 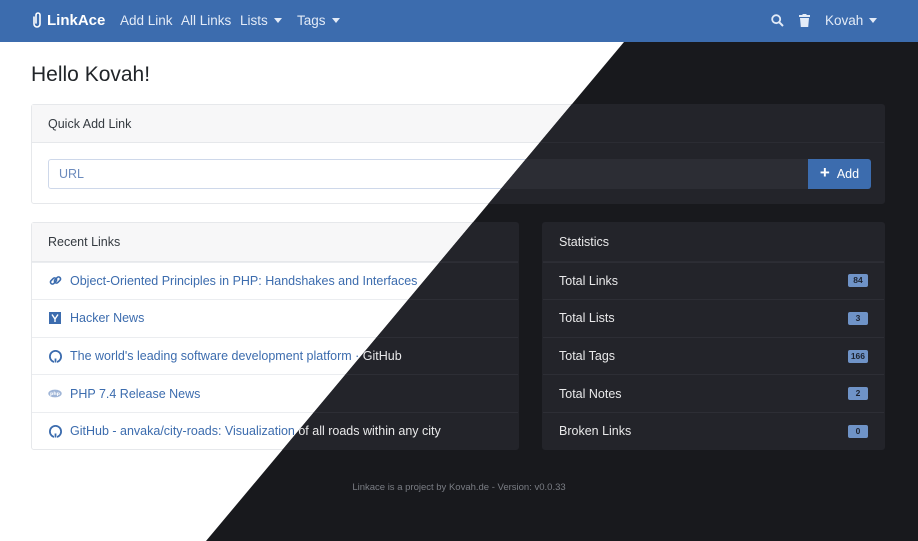 I want to click on stat-label: Broken Links, so click(x=595, y=431).